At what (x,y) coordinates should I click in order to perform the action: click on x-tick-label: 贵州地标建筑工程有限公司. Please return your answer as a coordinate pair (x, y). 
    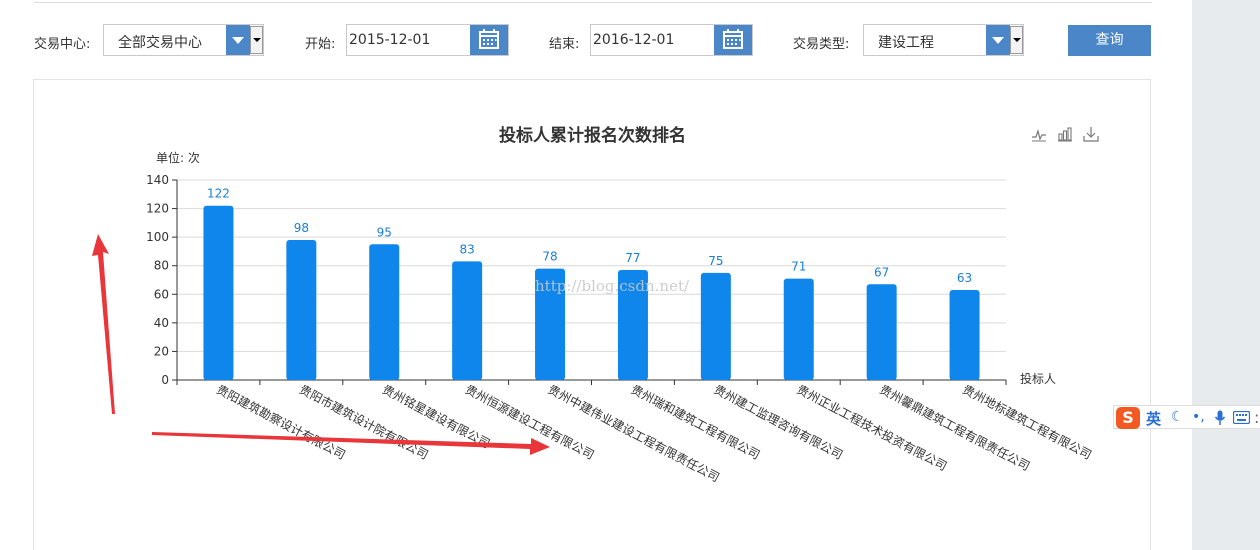
    Looking at the image, I should click on (1027, 421).